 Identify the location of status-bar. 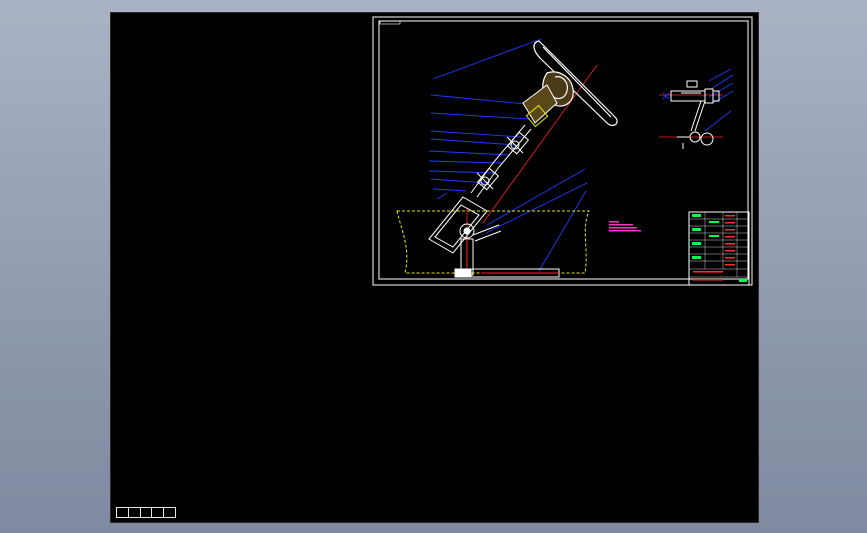
(146, 512).